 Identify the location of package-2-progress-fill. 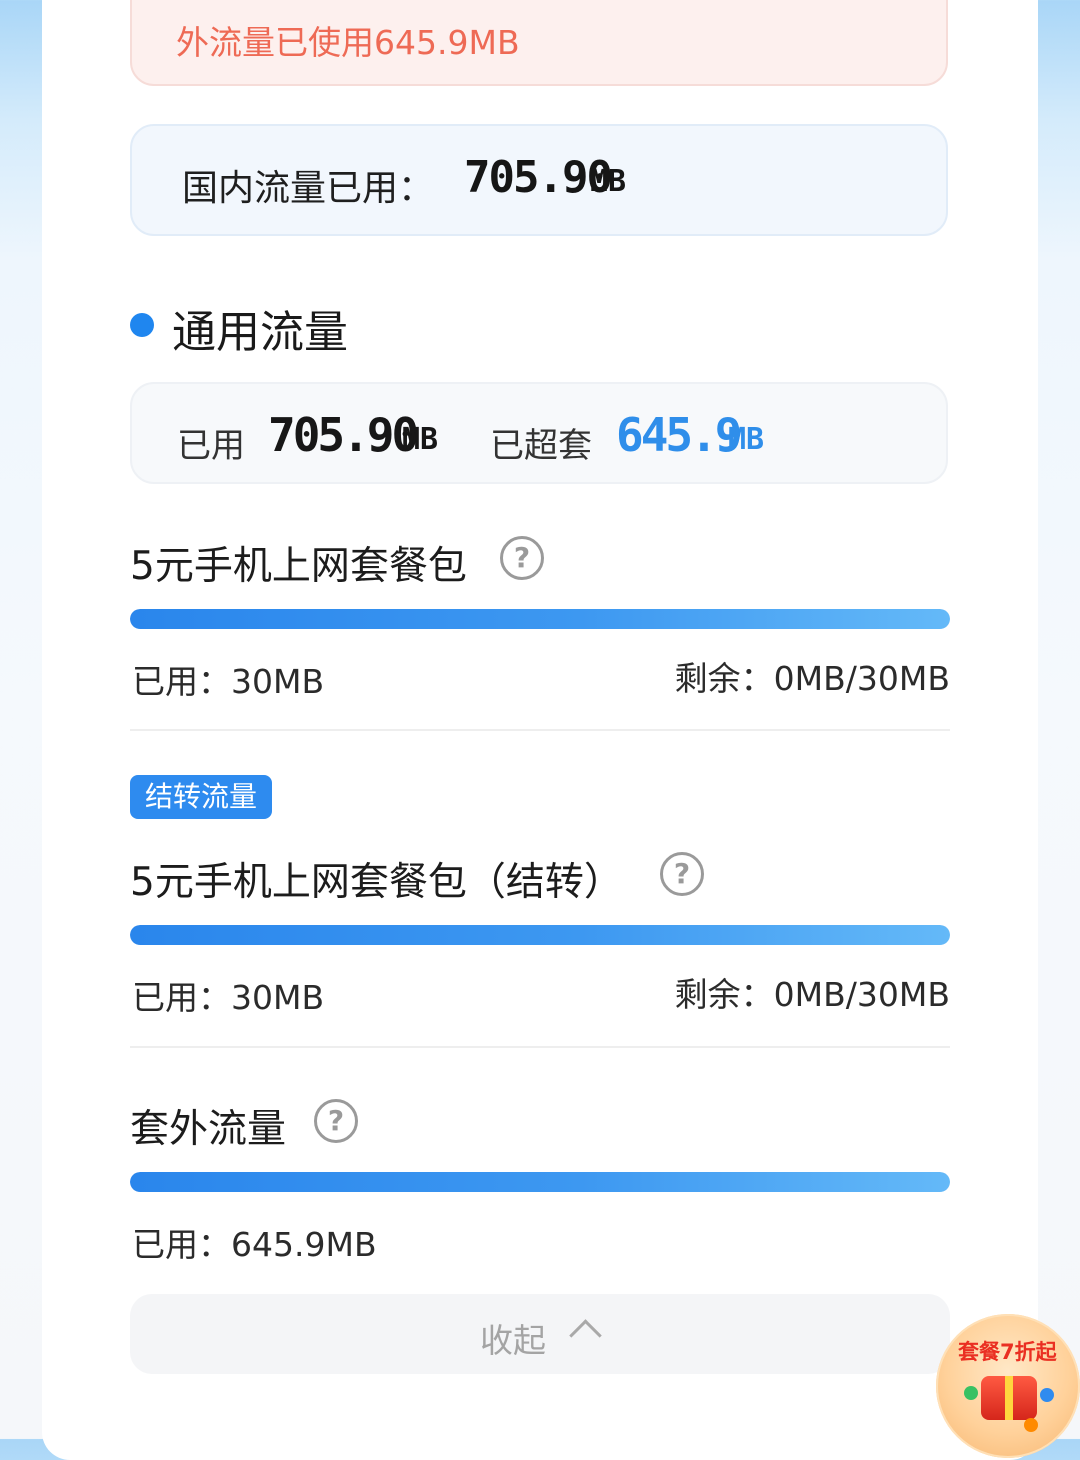
(540, 935).